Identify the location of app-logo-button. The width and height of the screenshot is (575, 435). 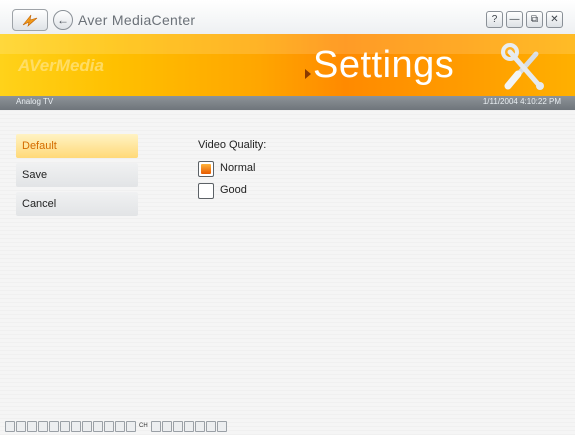
(30, 20).